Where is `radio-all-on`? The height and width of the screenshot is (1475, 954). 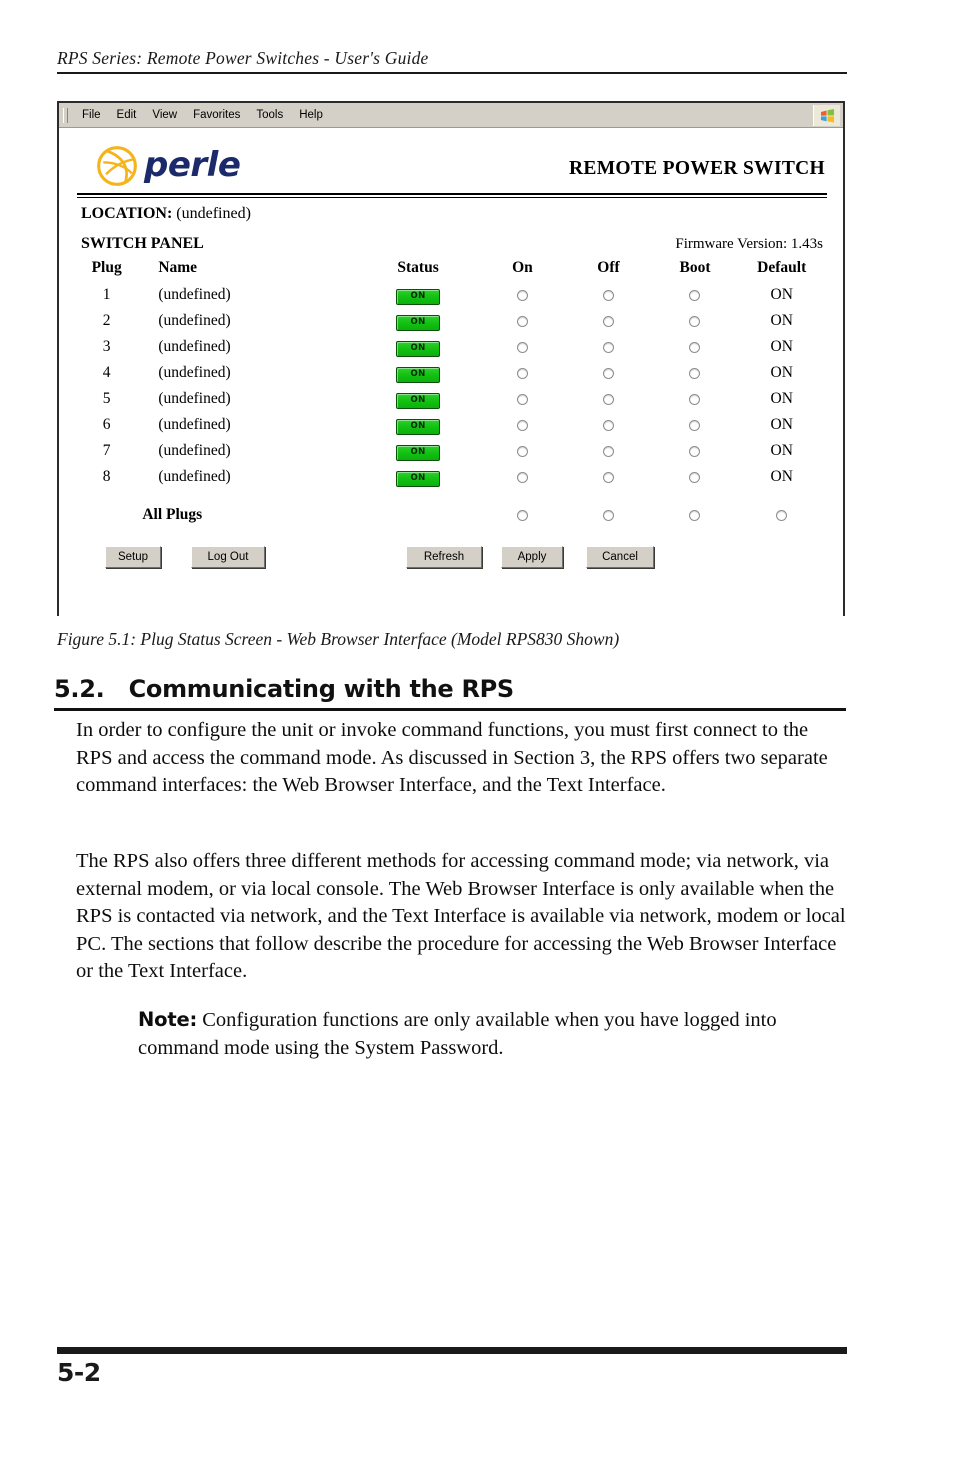
radio-all-on is located at coordinates (522, 515).